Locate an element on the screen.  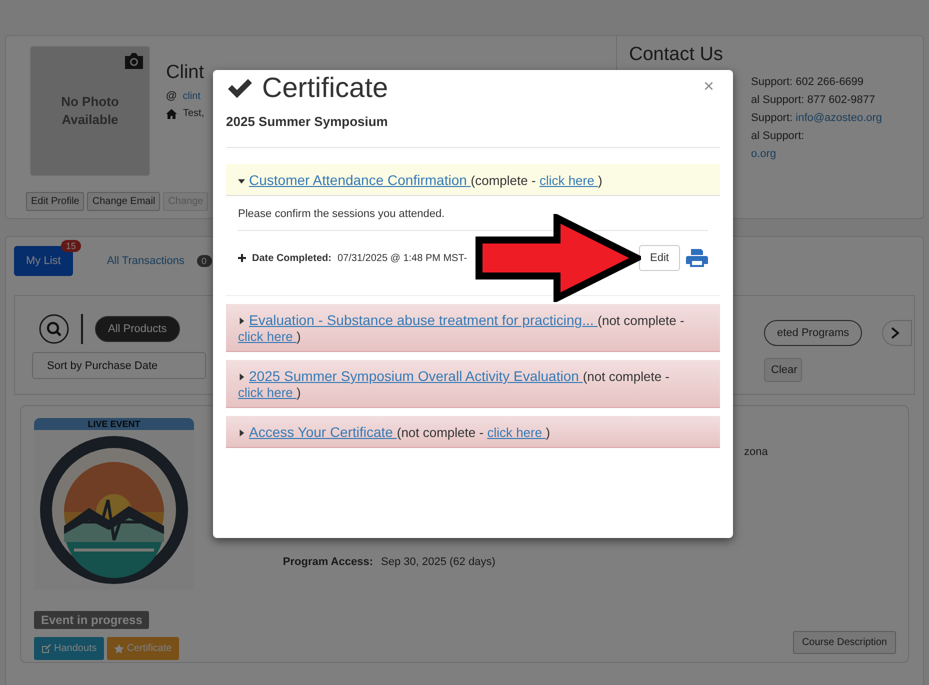
section-header: Evaluation - Substance abuse treatment for practicing... (not complete - click here ) is located at coordinates (473, 328).